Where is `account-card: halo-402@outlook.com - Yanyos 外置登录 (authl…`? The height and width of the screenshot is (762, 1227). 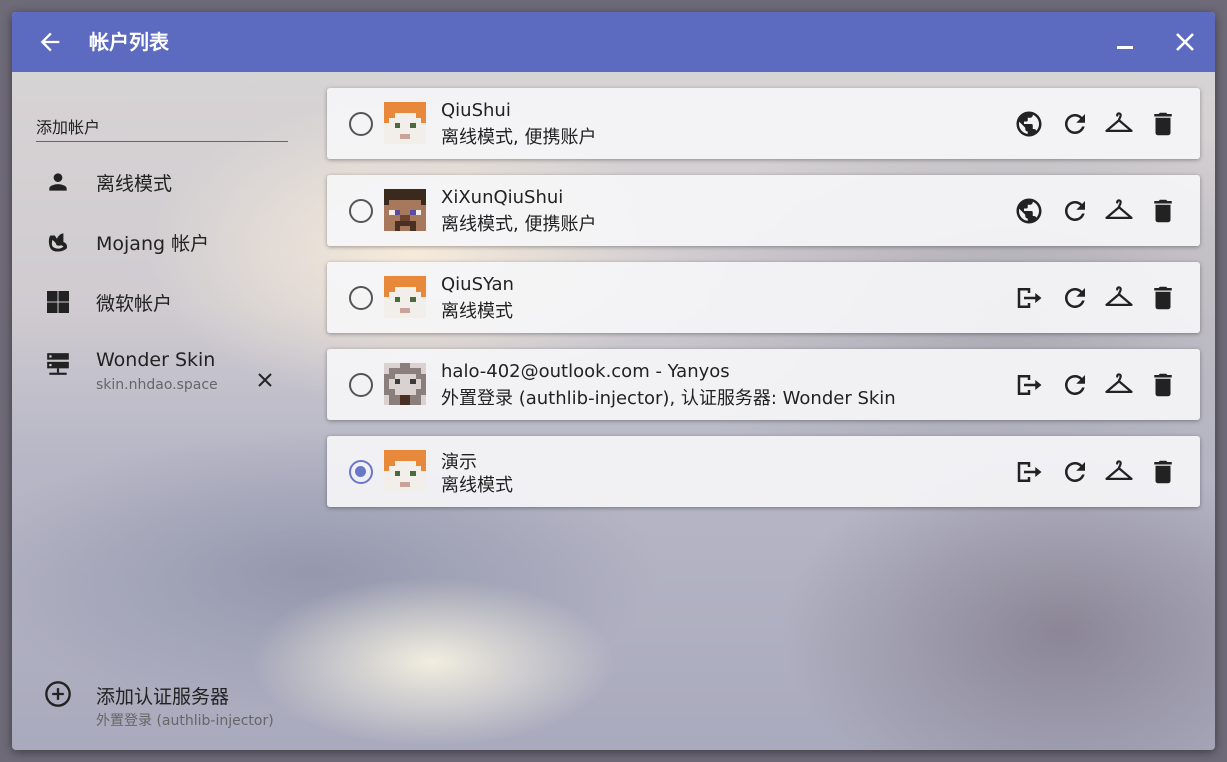
account-card: halo-402@outlook.com - Yanyos 外置登录 (authl… is located at coordinates (763, 384).